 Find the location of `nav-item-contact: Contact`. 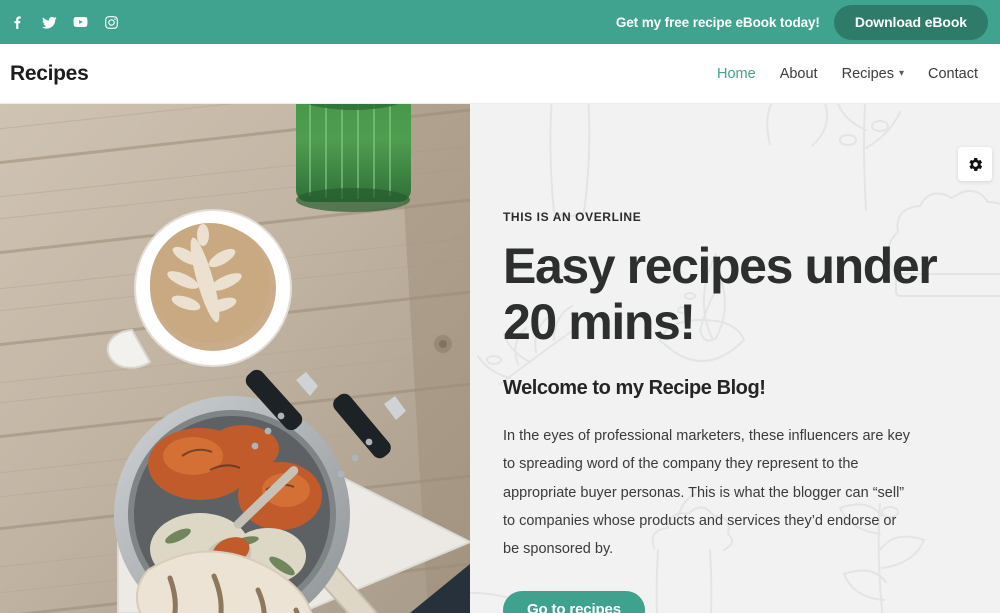

nav-item-contact: Contact is located at coordinates (953, 74).